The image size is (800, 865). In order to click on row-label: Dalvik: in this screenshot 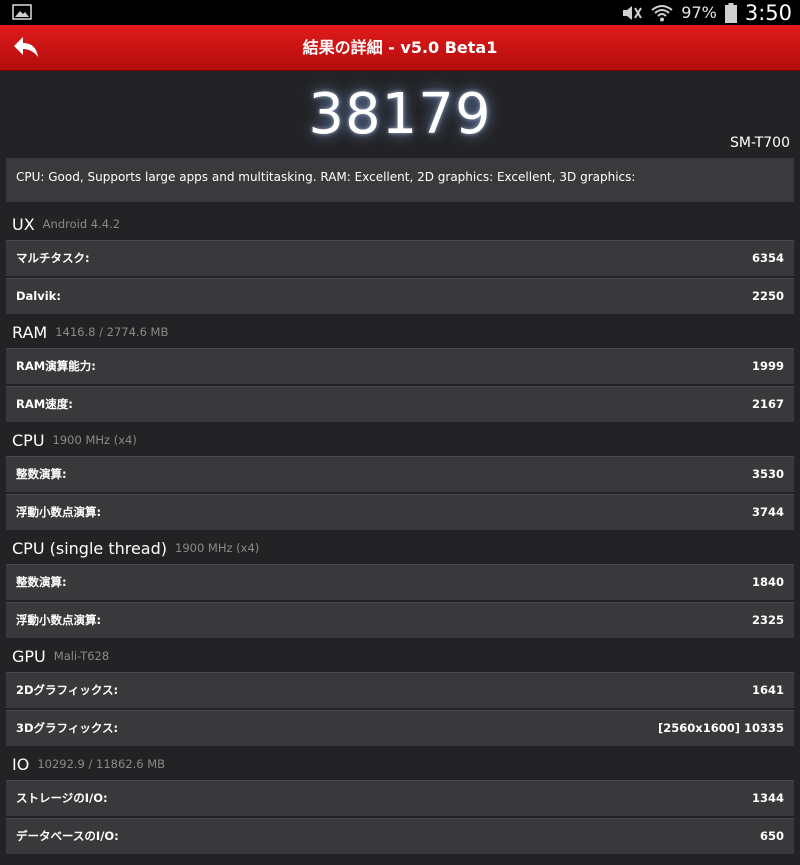, I will do `click(38, 296)`.